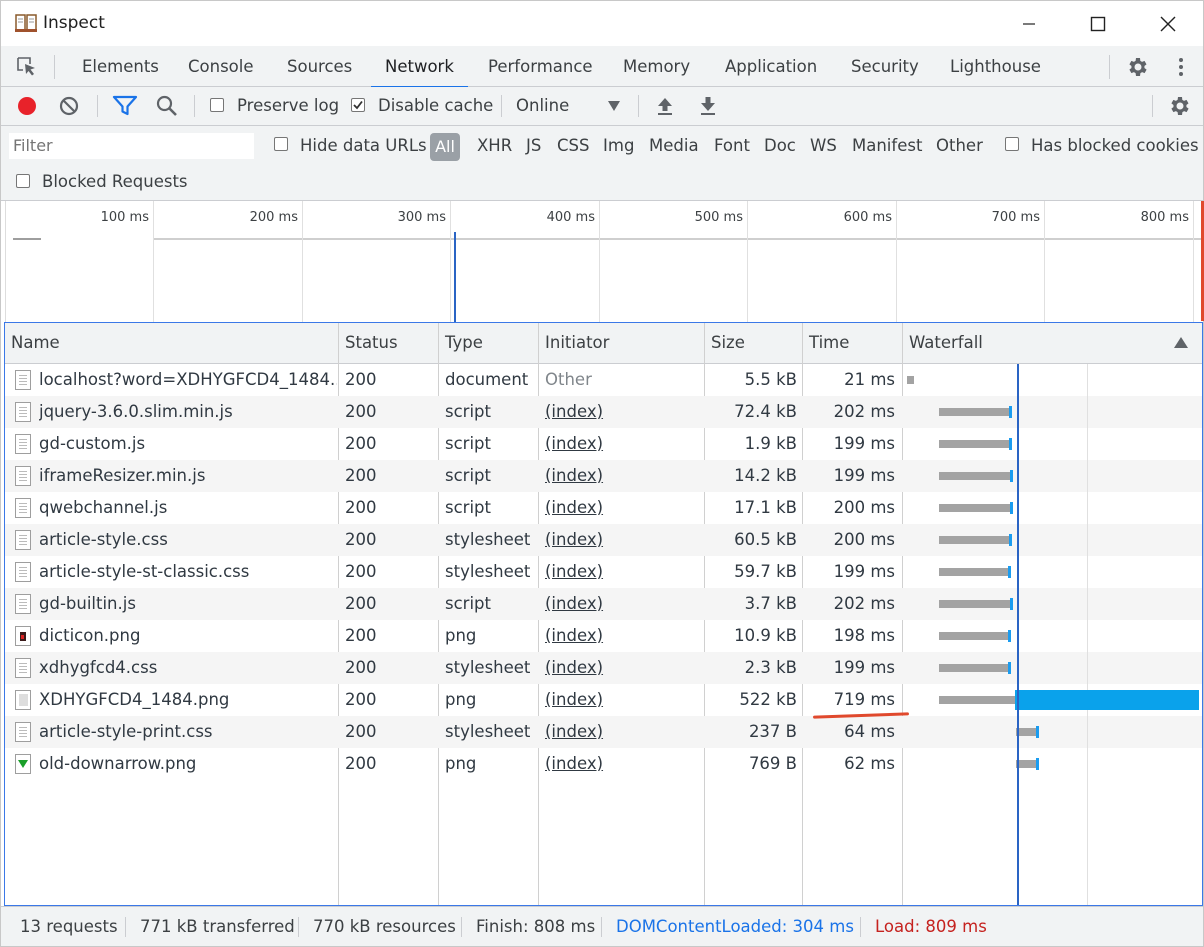  What do you see at coordinates (665, 106) in the screenshot?
I see `import-har-icon` at bounding box center [665, 106].